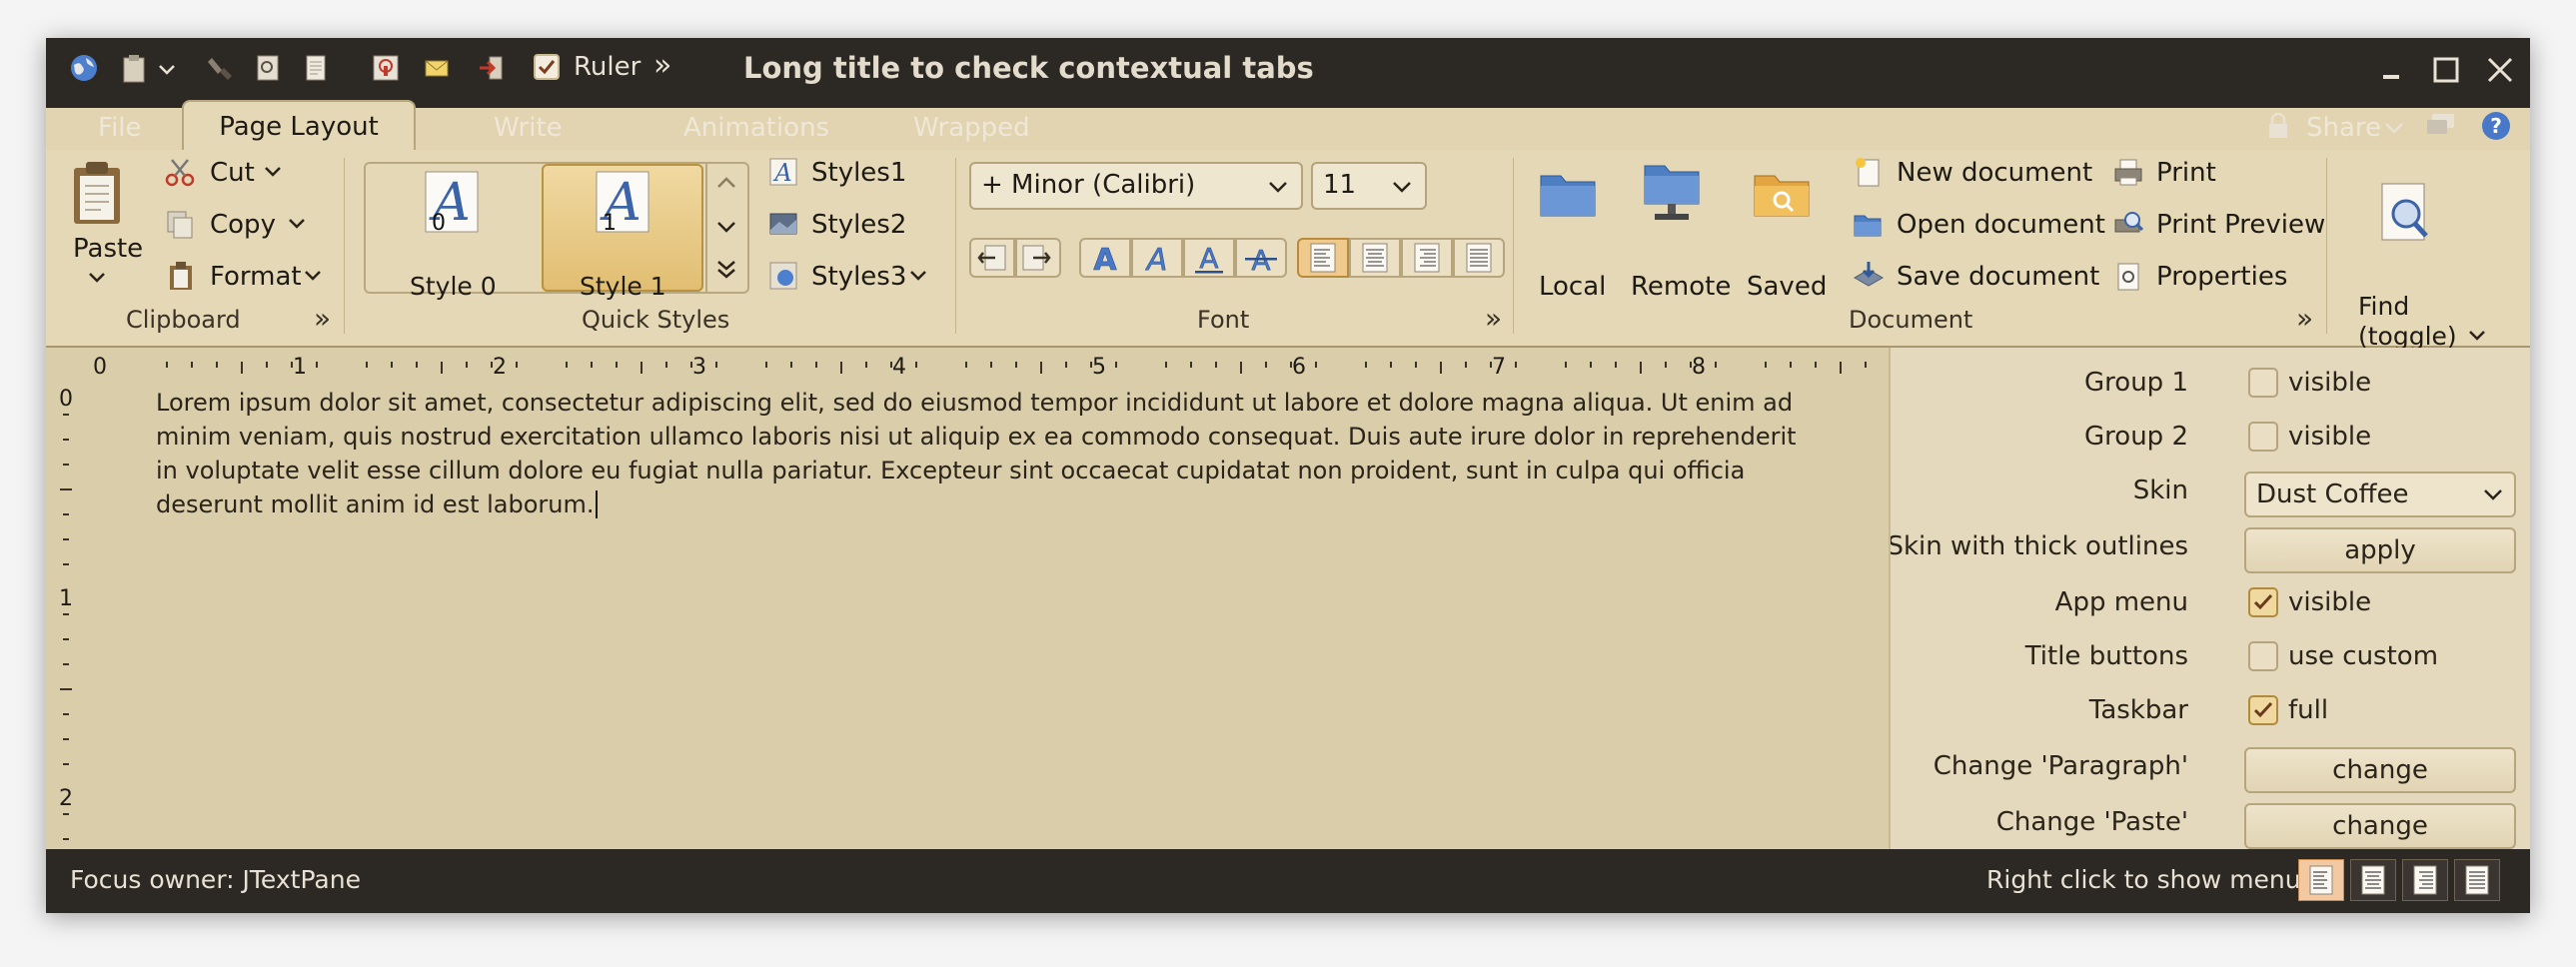  Describe the element at coordinates (2263, 656) in the screenshot. I see `title-buttons-checkbox` at that location.